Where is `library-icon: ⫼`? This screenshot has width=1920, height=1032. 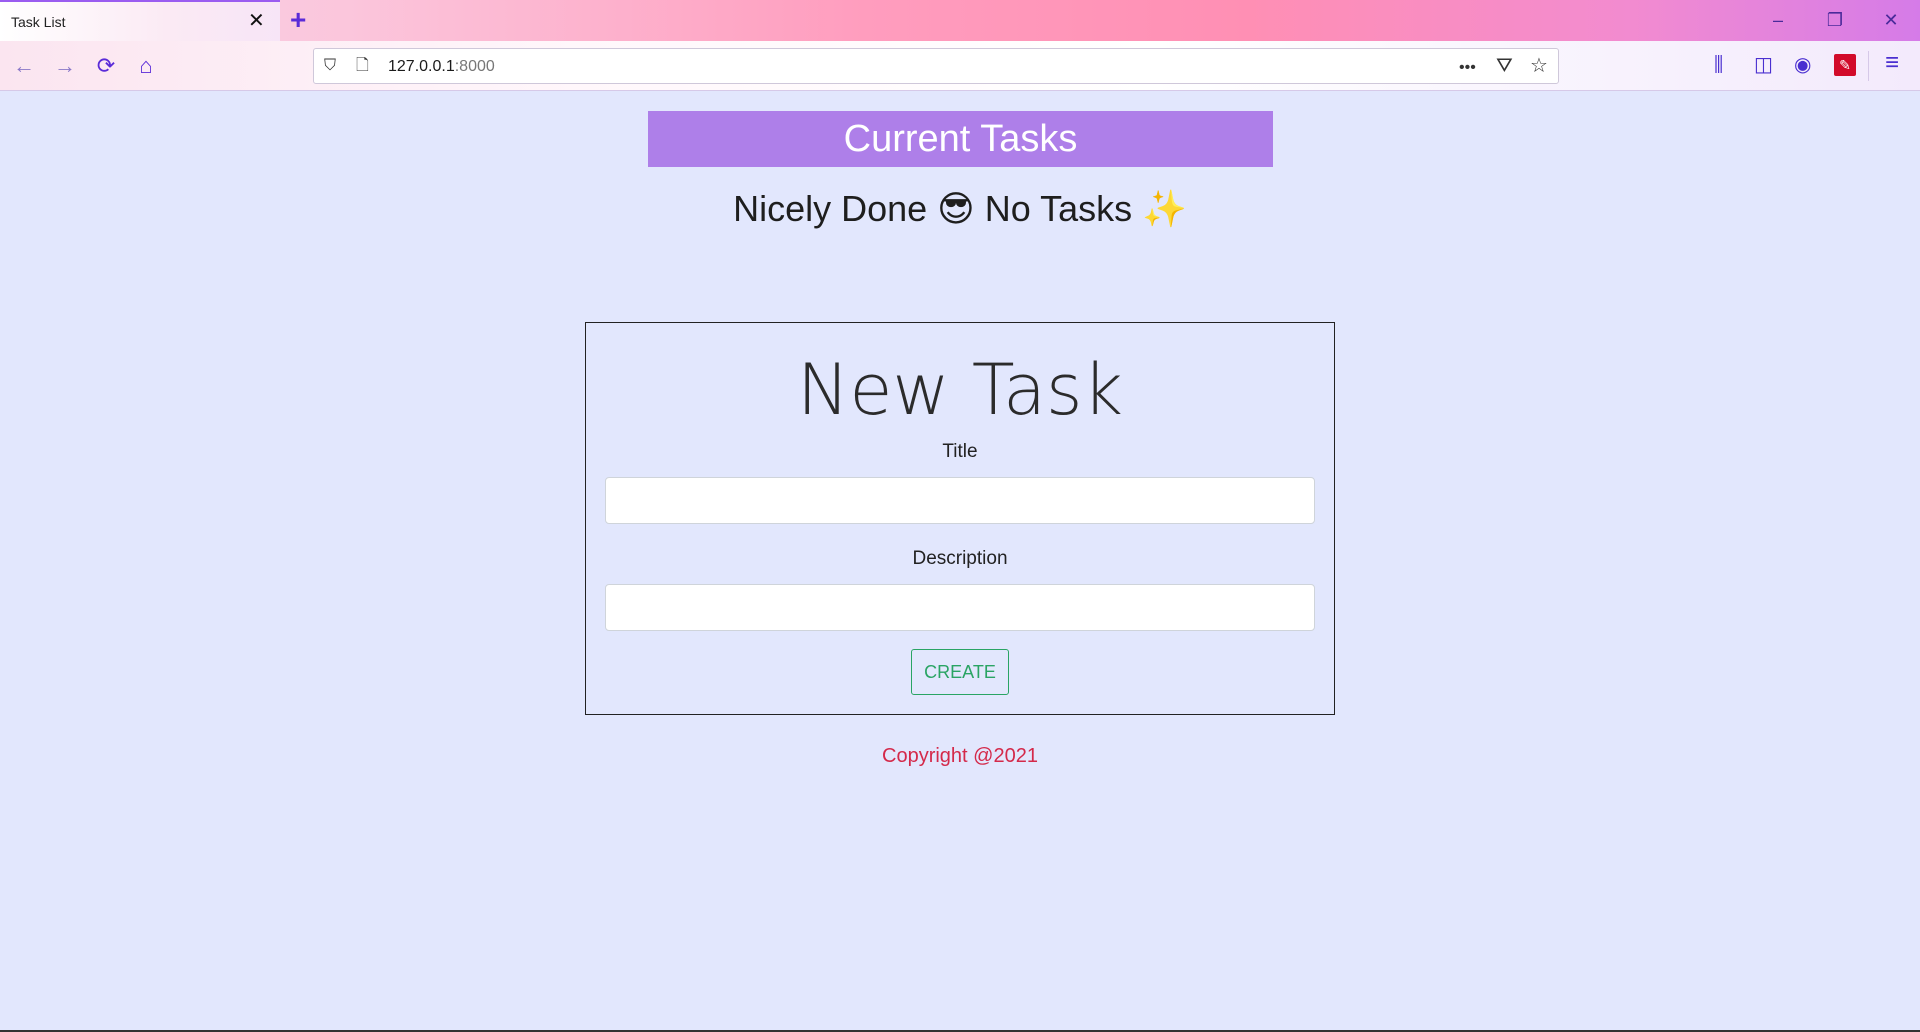 library-icon: ⫼ is located at coordinates (1718, 65).